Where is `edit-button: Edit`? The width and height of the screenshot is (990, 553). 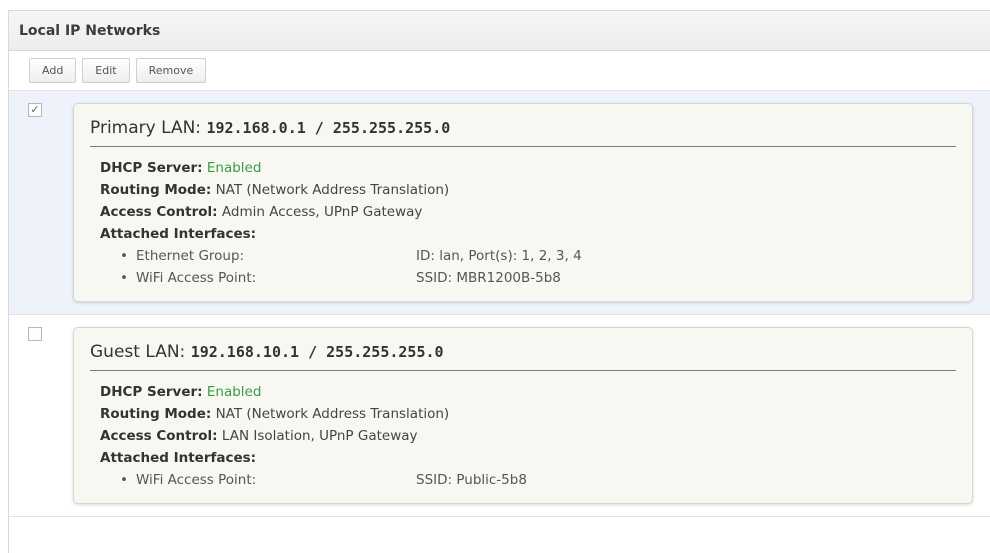 edit-button: Edit is located at coordinates (106, 70).